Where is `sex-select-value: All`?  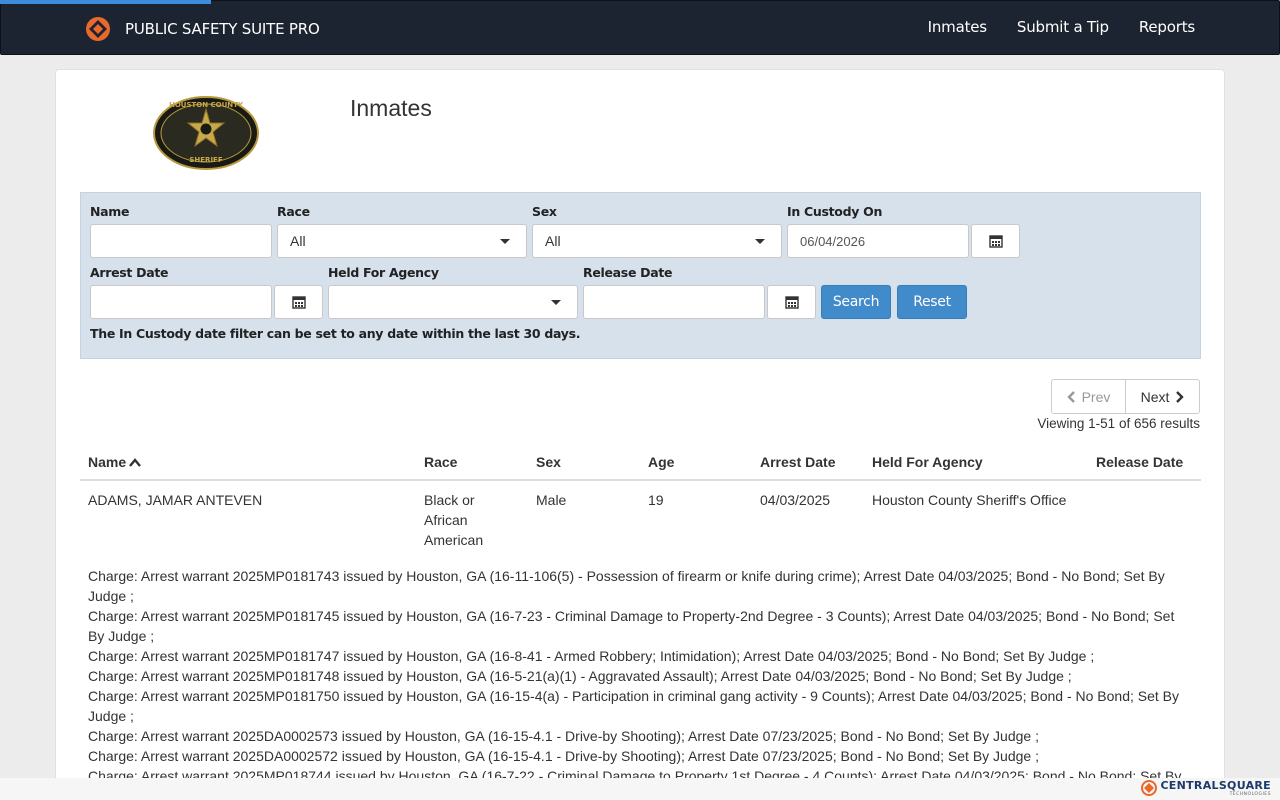 sex-select-value: All is located at coordinates (553, 241).